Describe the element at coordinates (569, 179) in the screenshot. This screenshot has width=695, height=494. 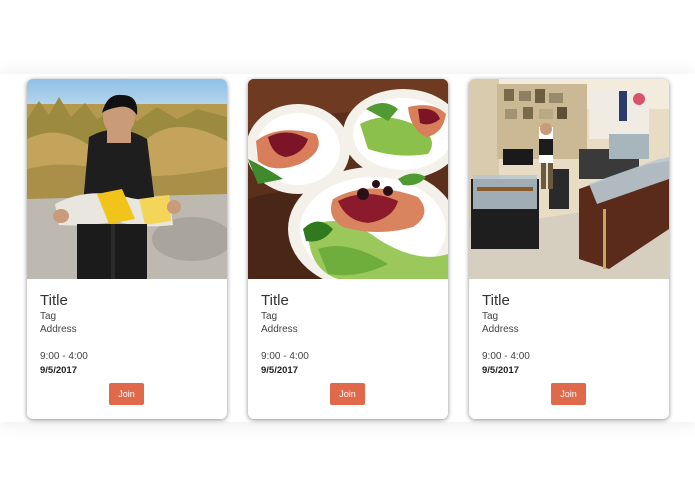
I see `shop-interior-photo` at that location.